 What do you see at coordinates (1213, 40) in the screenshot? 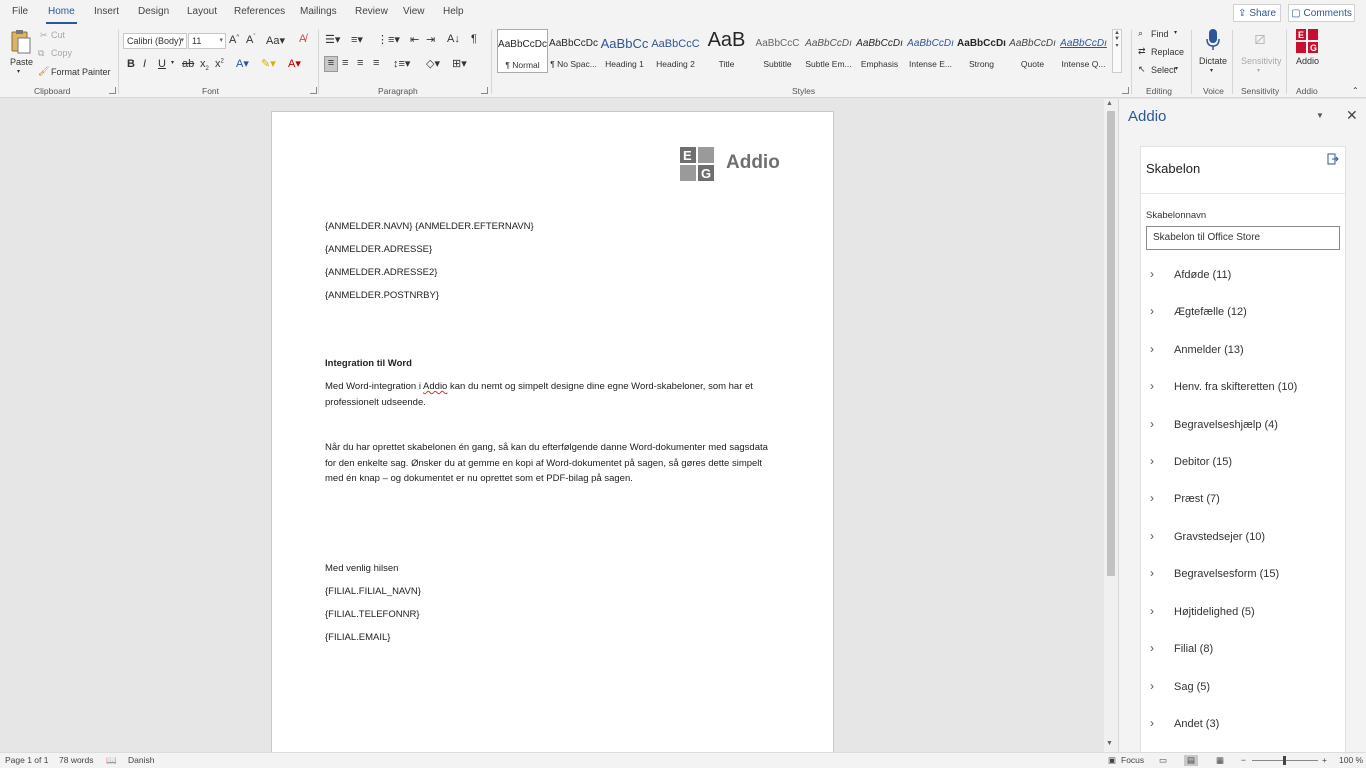
I see `microphone-icon` at bounding box center [1213, 40].